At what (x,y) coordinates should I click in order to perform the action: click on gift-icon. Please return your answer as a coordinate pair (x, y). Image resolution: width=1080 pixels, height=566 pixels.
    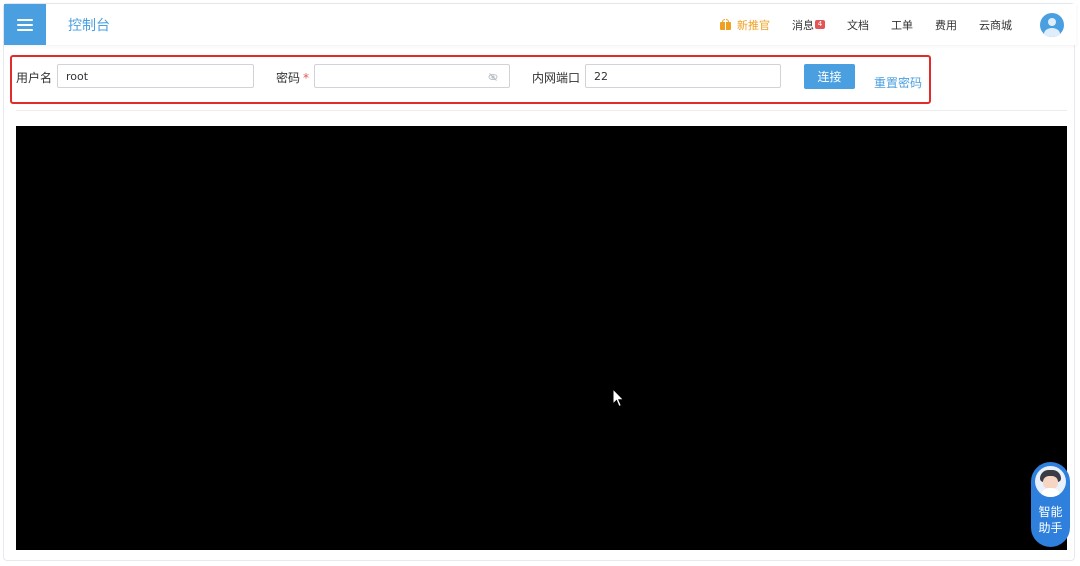
    Looking at the image, I should click on (725, 24).